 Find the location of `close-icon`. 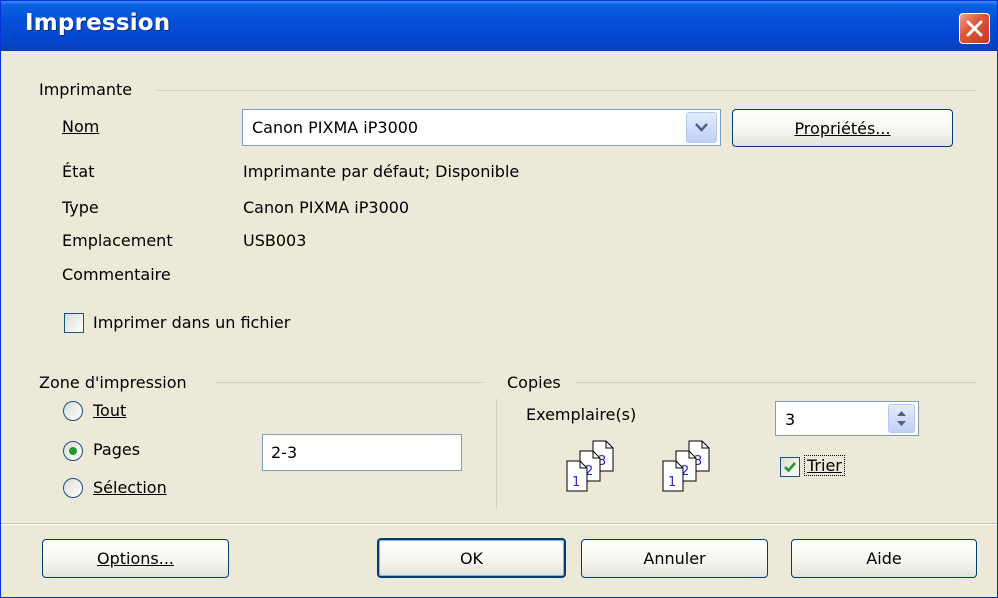

close-icon is located at coordinates (974, 28).